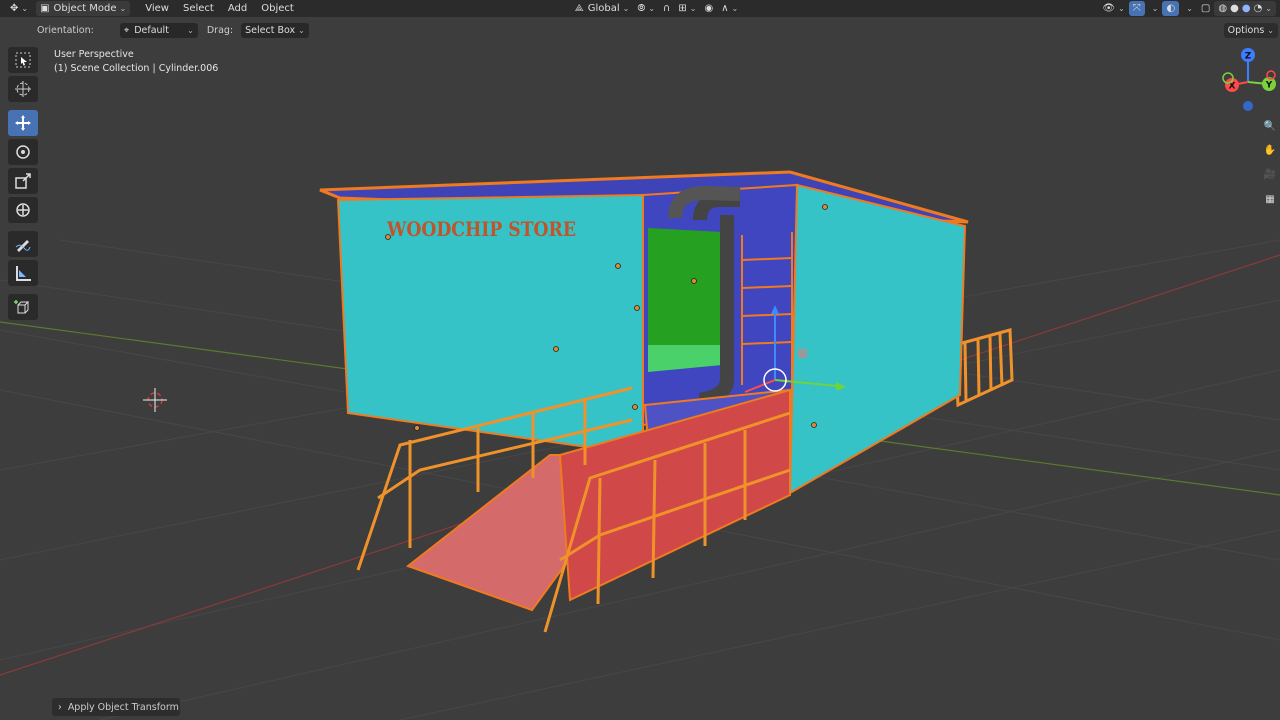 This screenshot has height=720, width=1280. I want to click on shading-buttons: ◍ ● ● ◔ ⌄, so click(1245, 8).